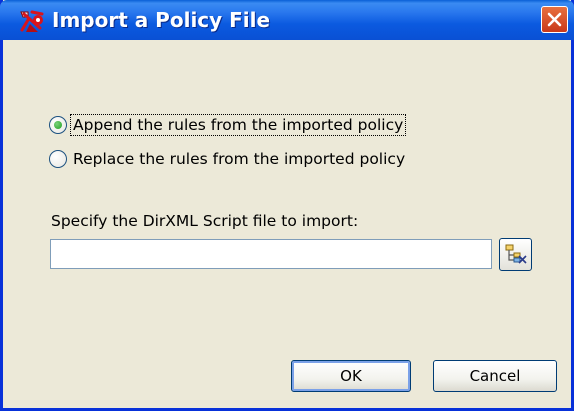 Image resolution: width=574 pixels, height=411 pixels. I want to click on title-bar: Import a Policy File, so click(287, 20).